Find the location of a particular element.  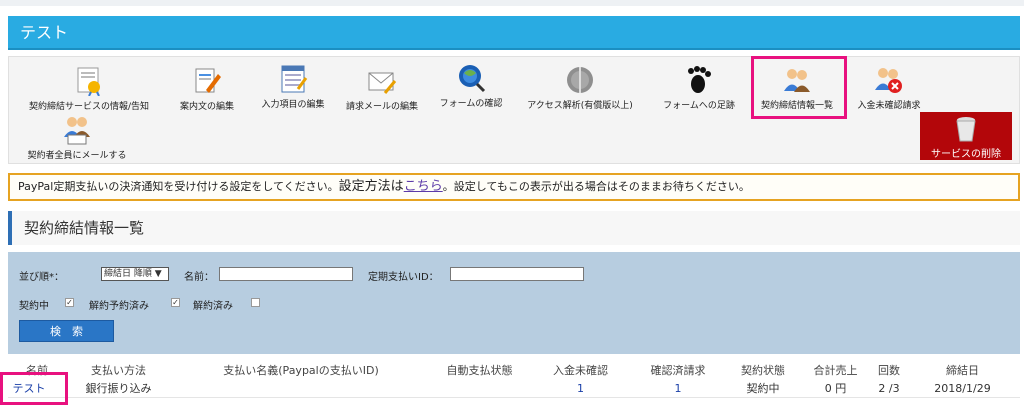

toolbar-item-form-check: フォームの確認 is located at coordinates (471, 86).